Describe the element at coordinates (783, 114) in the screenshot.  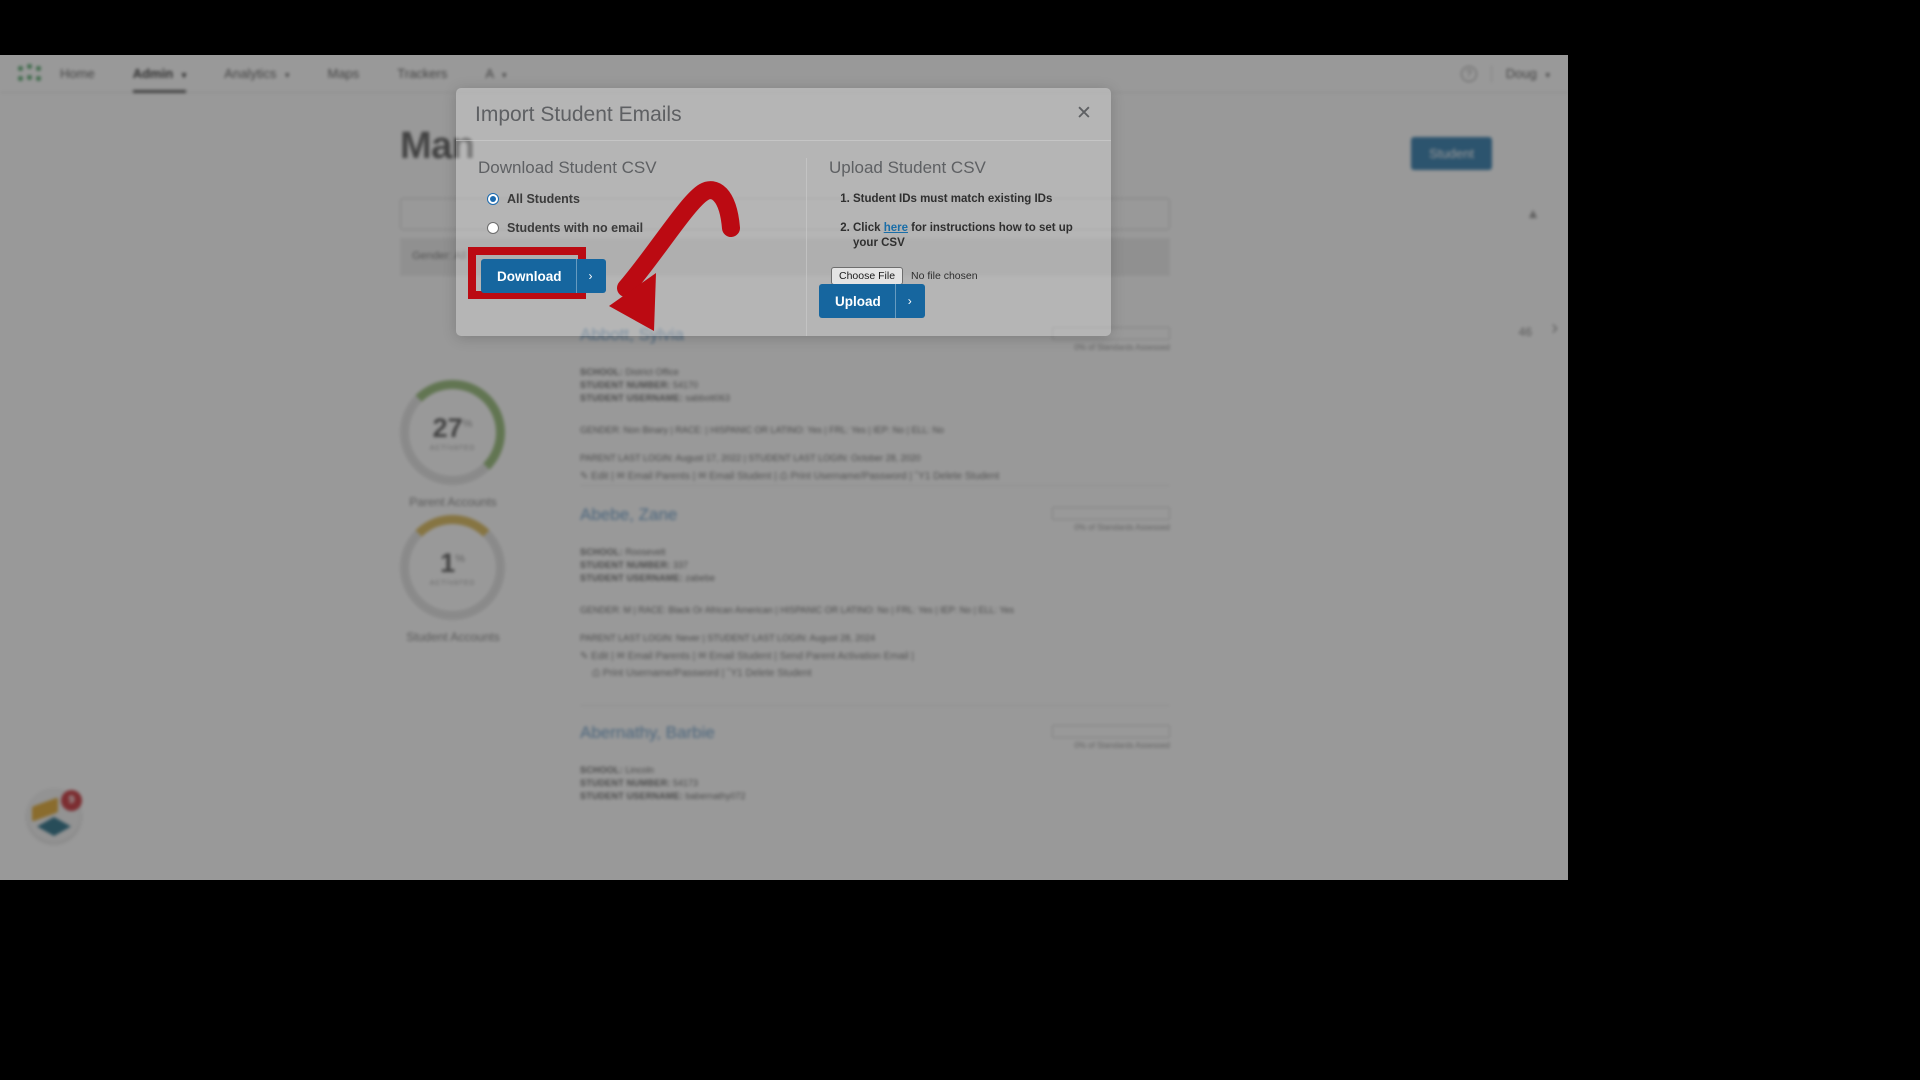
I see `dialog-header: Import Student Emails ✕` at that location.